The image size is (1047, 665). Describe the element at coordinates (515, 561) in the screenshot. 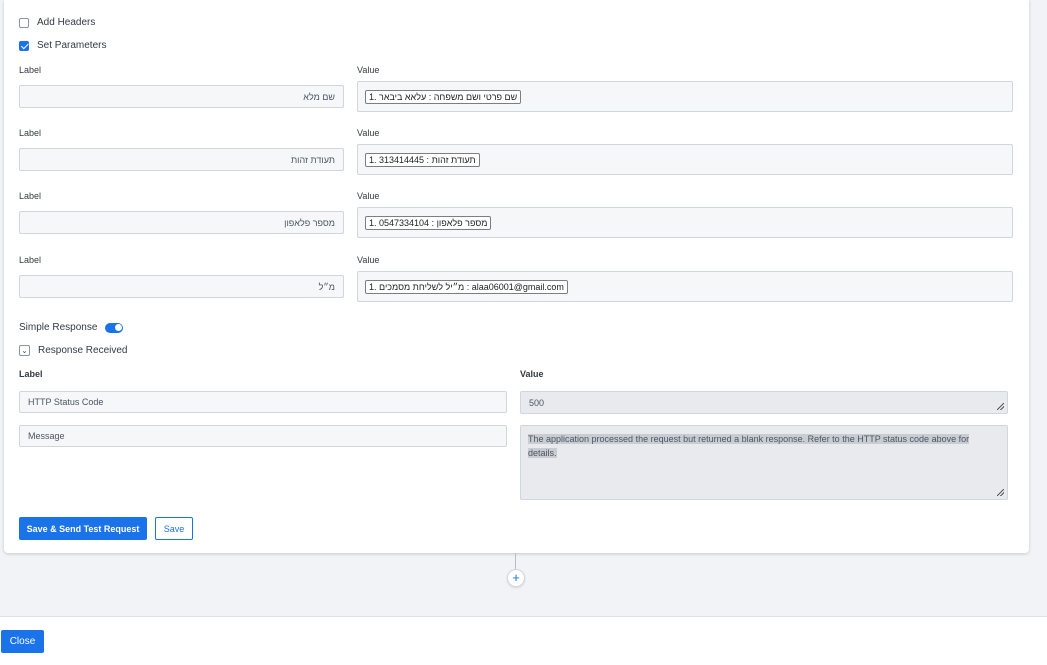

I see `step-connector-line` at that location.